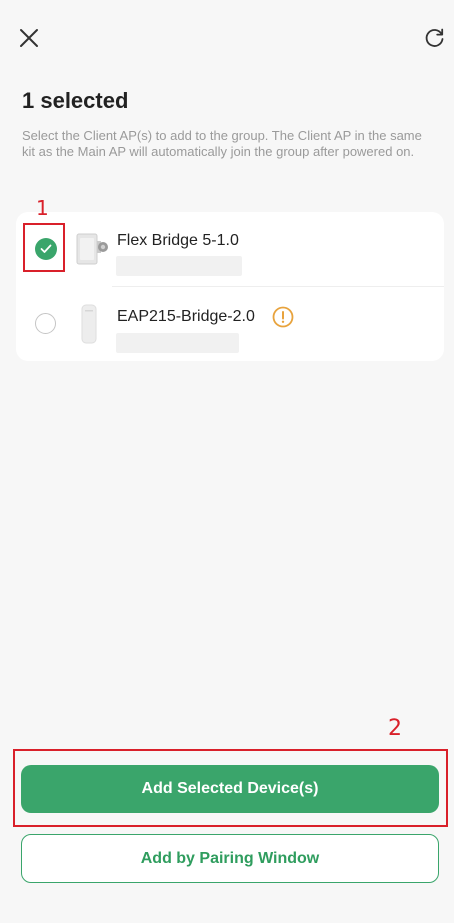  Describe the element at coordinates (75, 100) in the screenshot. I see `page-title: 1 selected` at that location.